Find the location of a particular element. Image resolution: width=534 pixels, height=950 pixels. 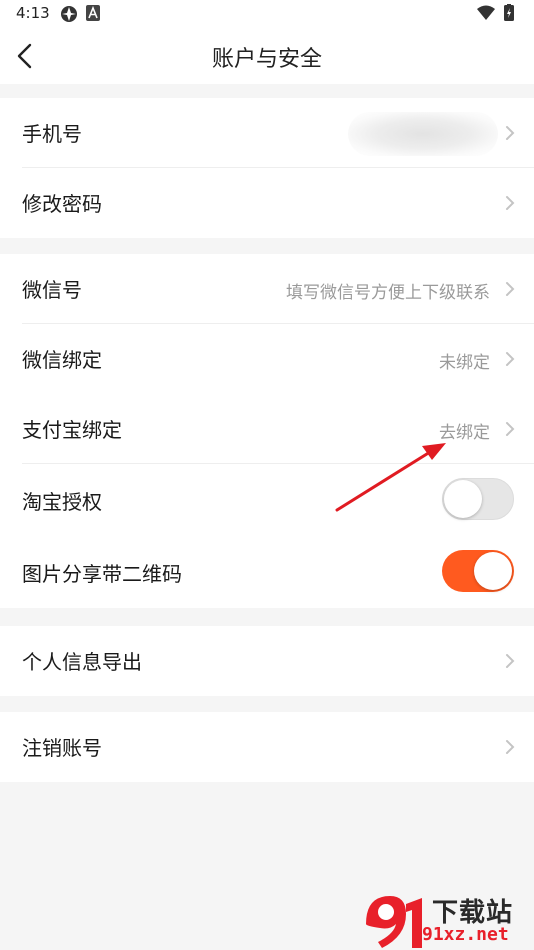

row-label: 图片分享带二维码 is located at coordinates (102, 574).